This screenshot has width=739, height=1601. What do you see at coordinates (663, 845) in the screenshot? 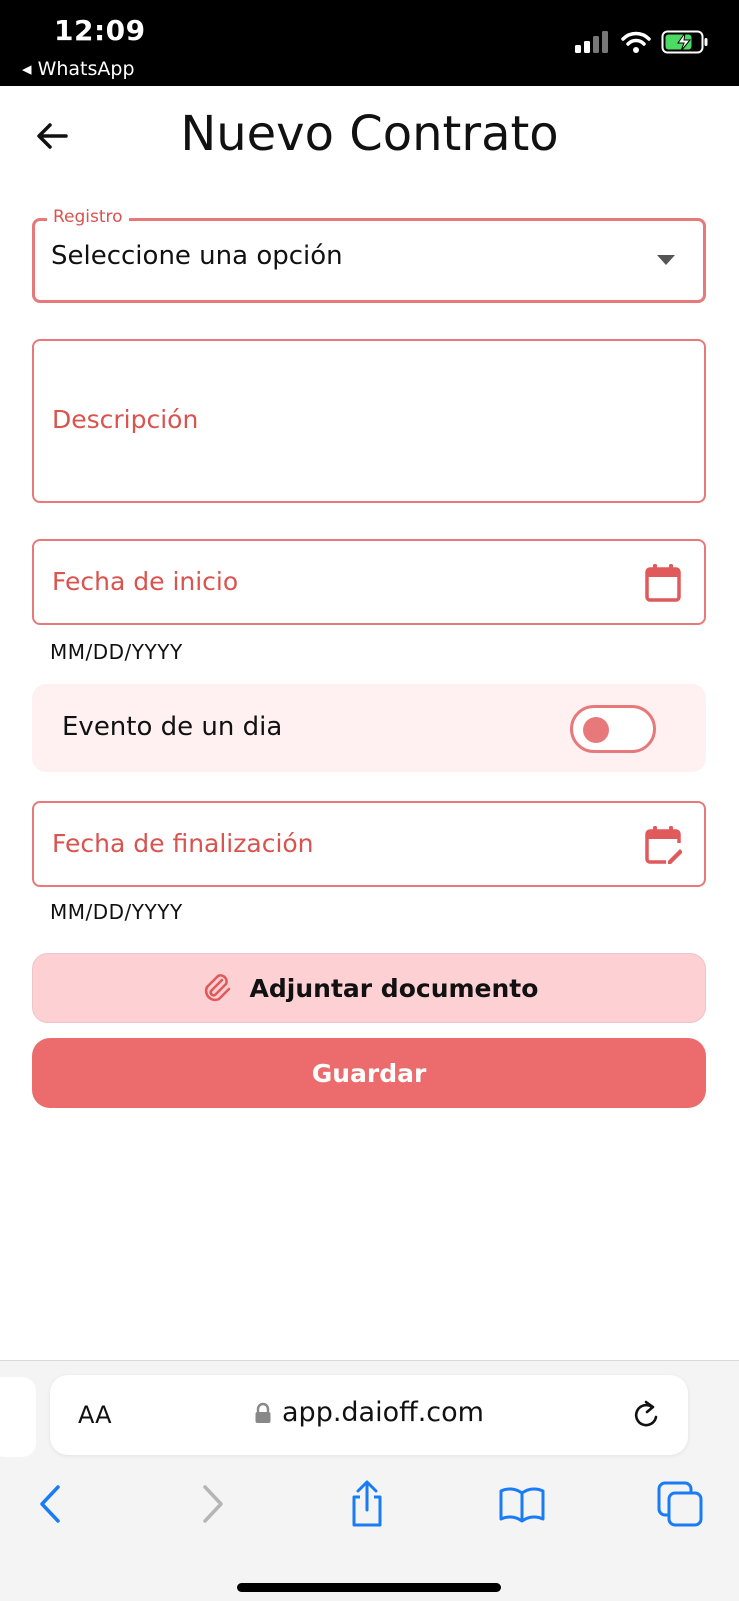
I see `calendar-edit-icon` at bounding box center [663, 845].